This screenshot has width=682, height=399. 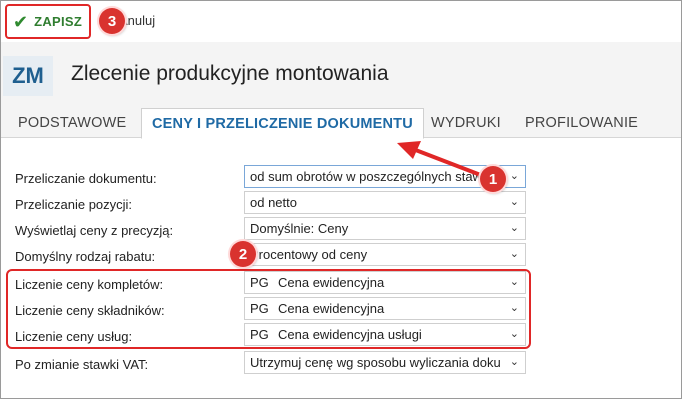 I want to click on label-precyzja: Wyświetlaj ceny z precyzją:, so click(x=94, y=230).